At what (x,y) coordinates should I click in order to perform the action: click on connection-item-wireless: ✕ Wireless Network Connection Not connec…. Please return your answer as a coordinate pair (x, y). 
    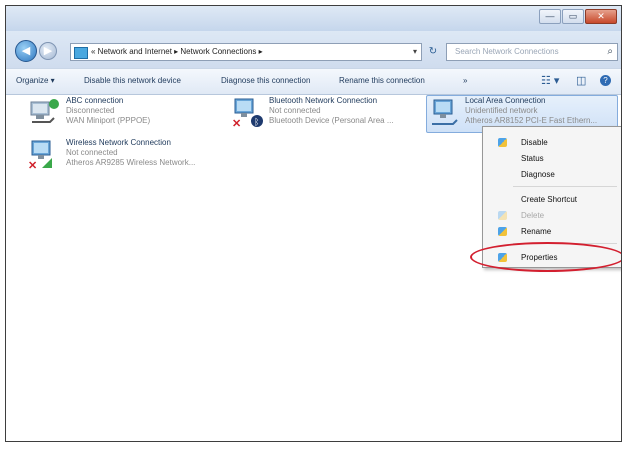
    Looking at the image, I should click on (128, 155).